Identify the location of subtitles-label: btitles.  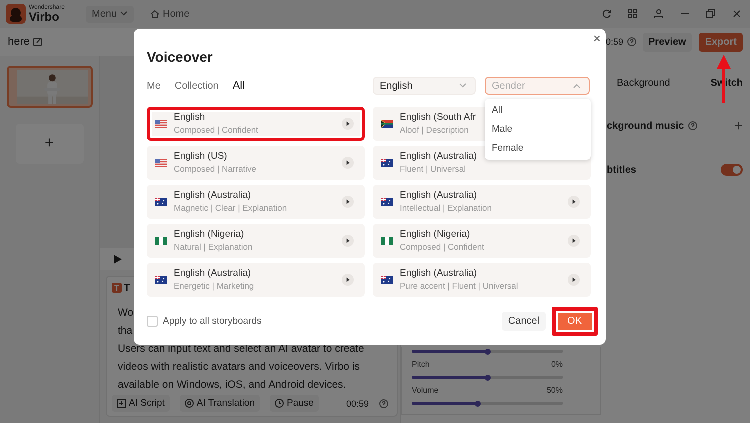
(621, 170).